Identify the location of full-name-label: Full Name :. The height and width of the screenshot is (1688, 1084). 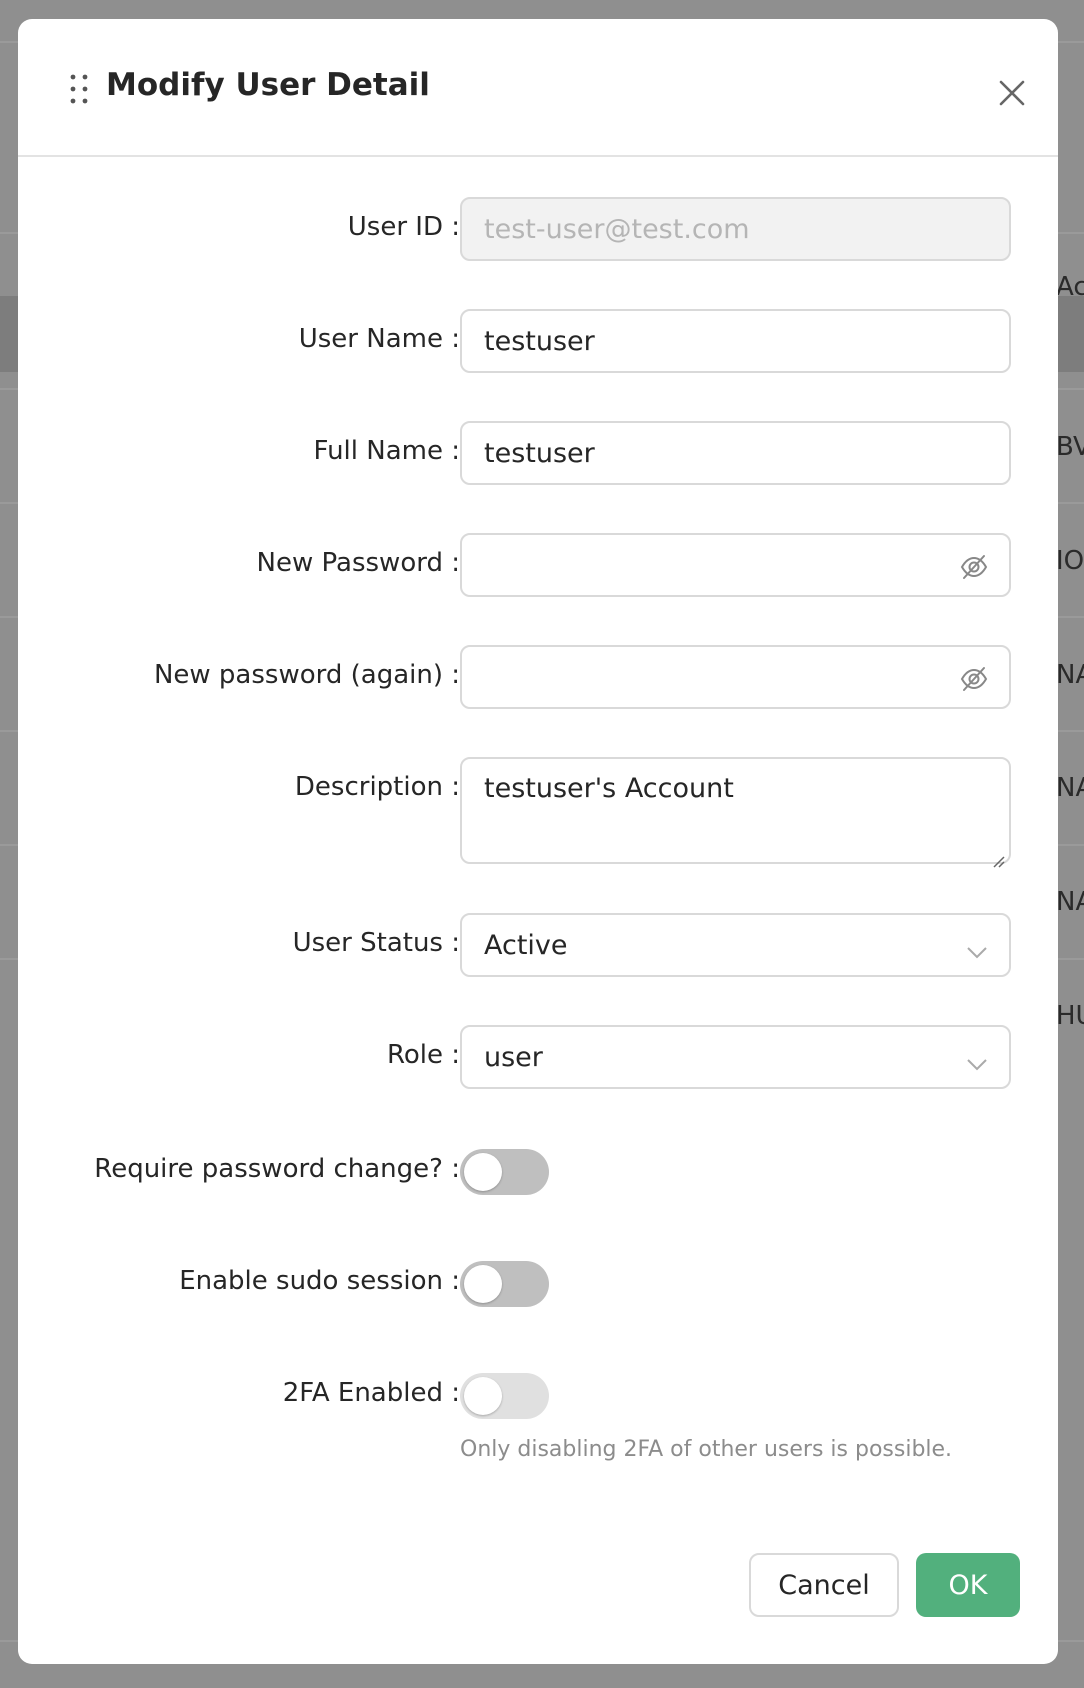
(386, 451).